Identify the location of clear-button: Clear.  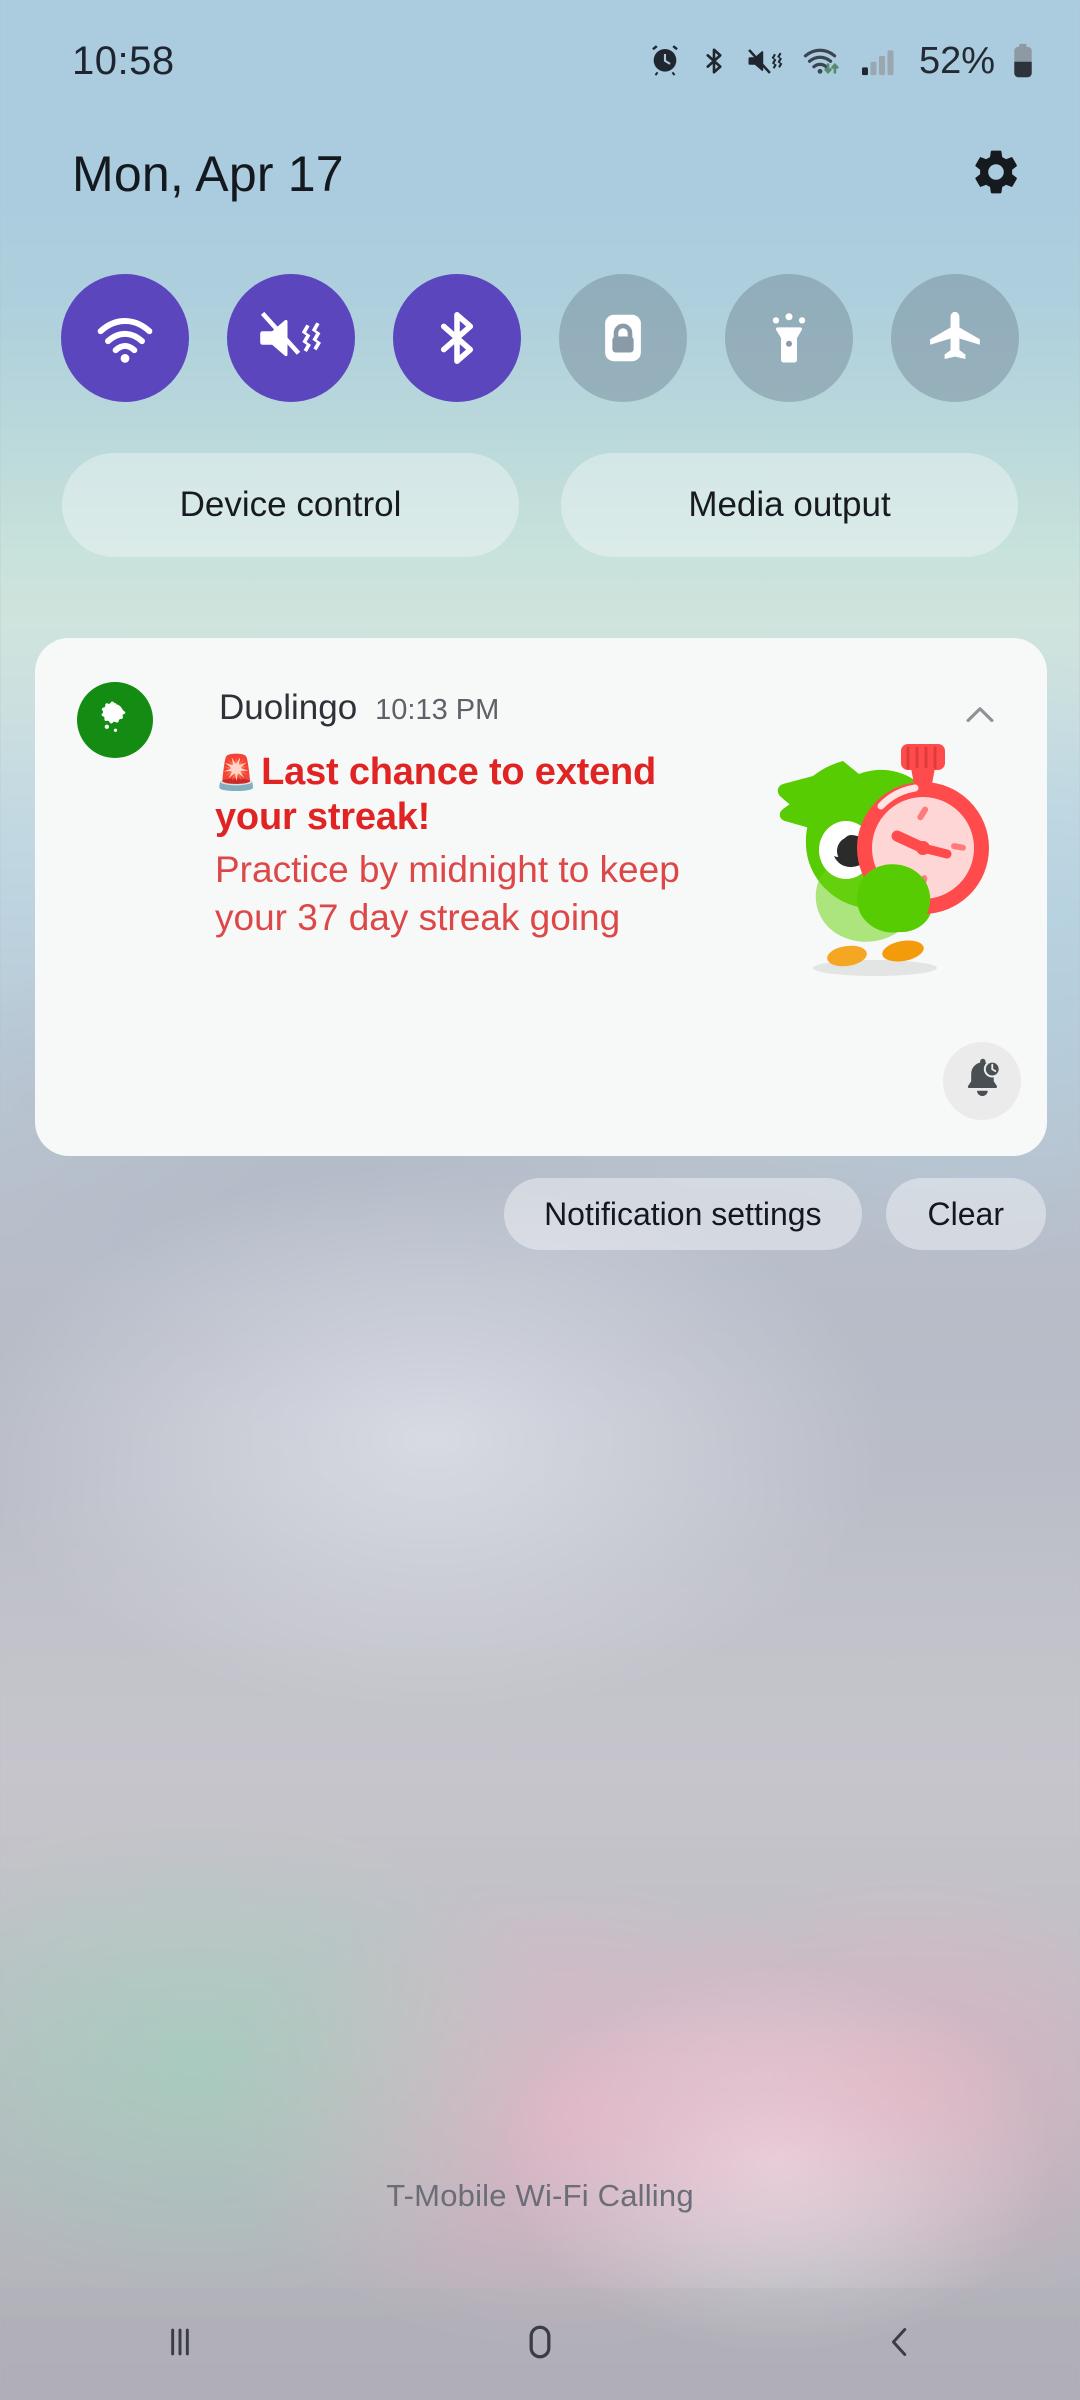
(965, 1214).